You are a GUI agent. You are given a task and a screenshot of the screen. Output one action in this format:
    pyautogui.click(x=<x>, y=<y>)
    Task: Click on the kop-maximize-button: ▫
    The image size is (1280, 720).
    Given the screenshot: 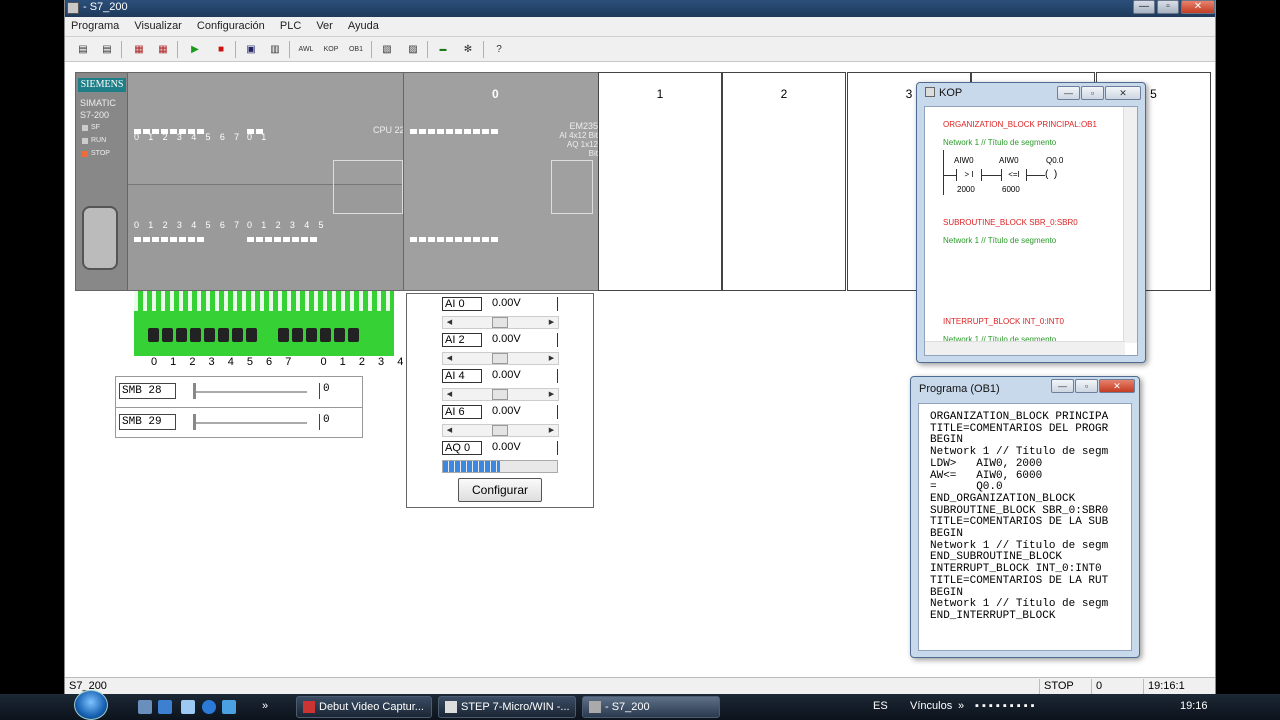 What is the action you would take?
    pyautogui.click(x=1092, y=93)
    